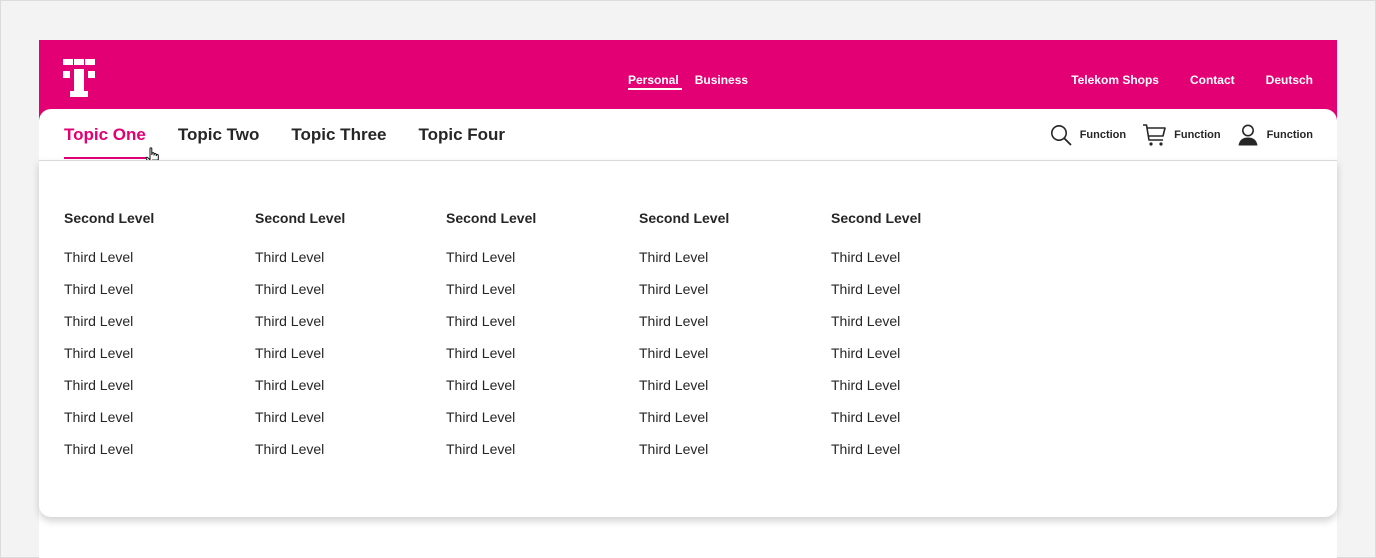 This screenshot has width=1376, height=558. What do you see at coordinates (79, 78) in the screenshot?
I see `telekom-t-logo` at bounding box center [79, 78].